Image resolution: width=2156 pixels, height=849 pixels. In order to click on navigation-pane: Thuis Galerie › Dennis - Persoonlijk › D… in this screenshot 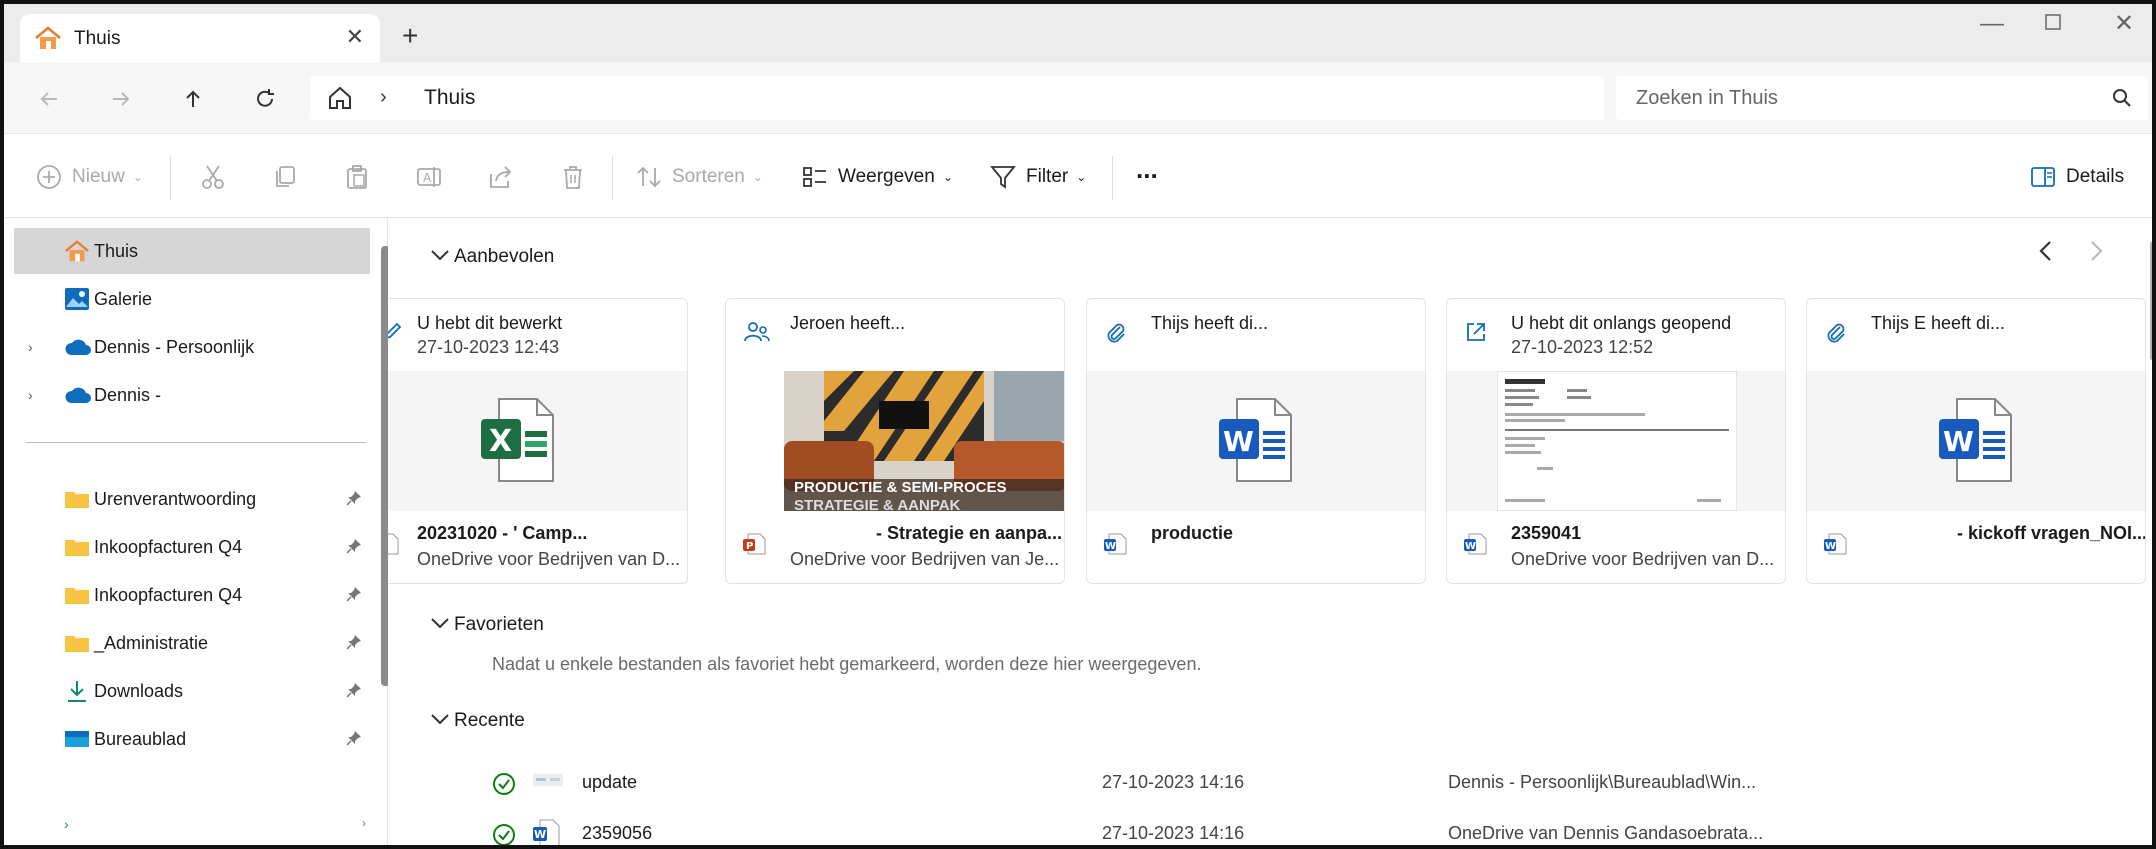, I will do `click(199, 531)`.